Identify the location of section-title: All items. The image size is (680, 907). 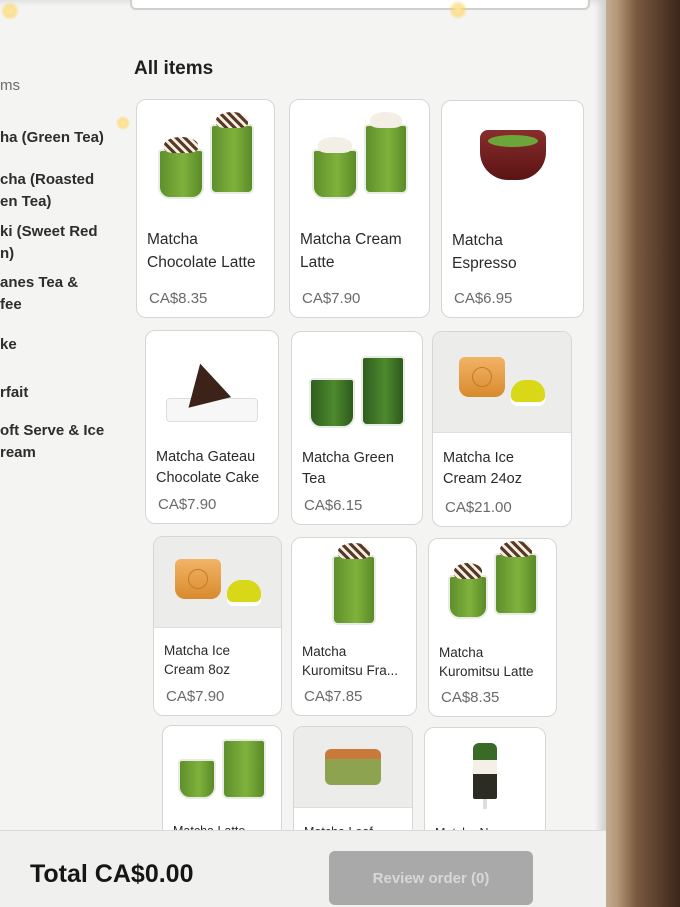
(174, 68).